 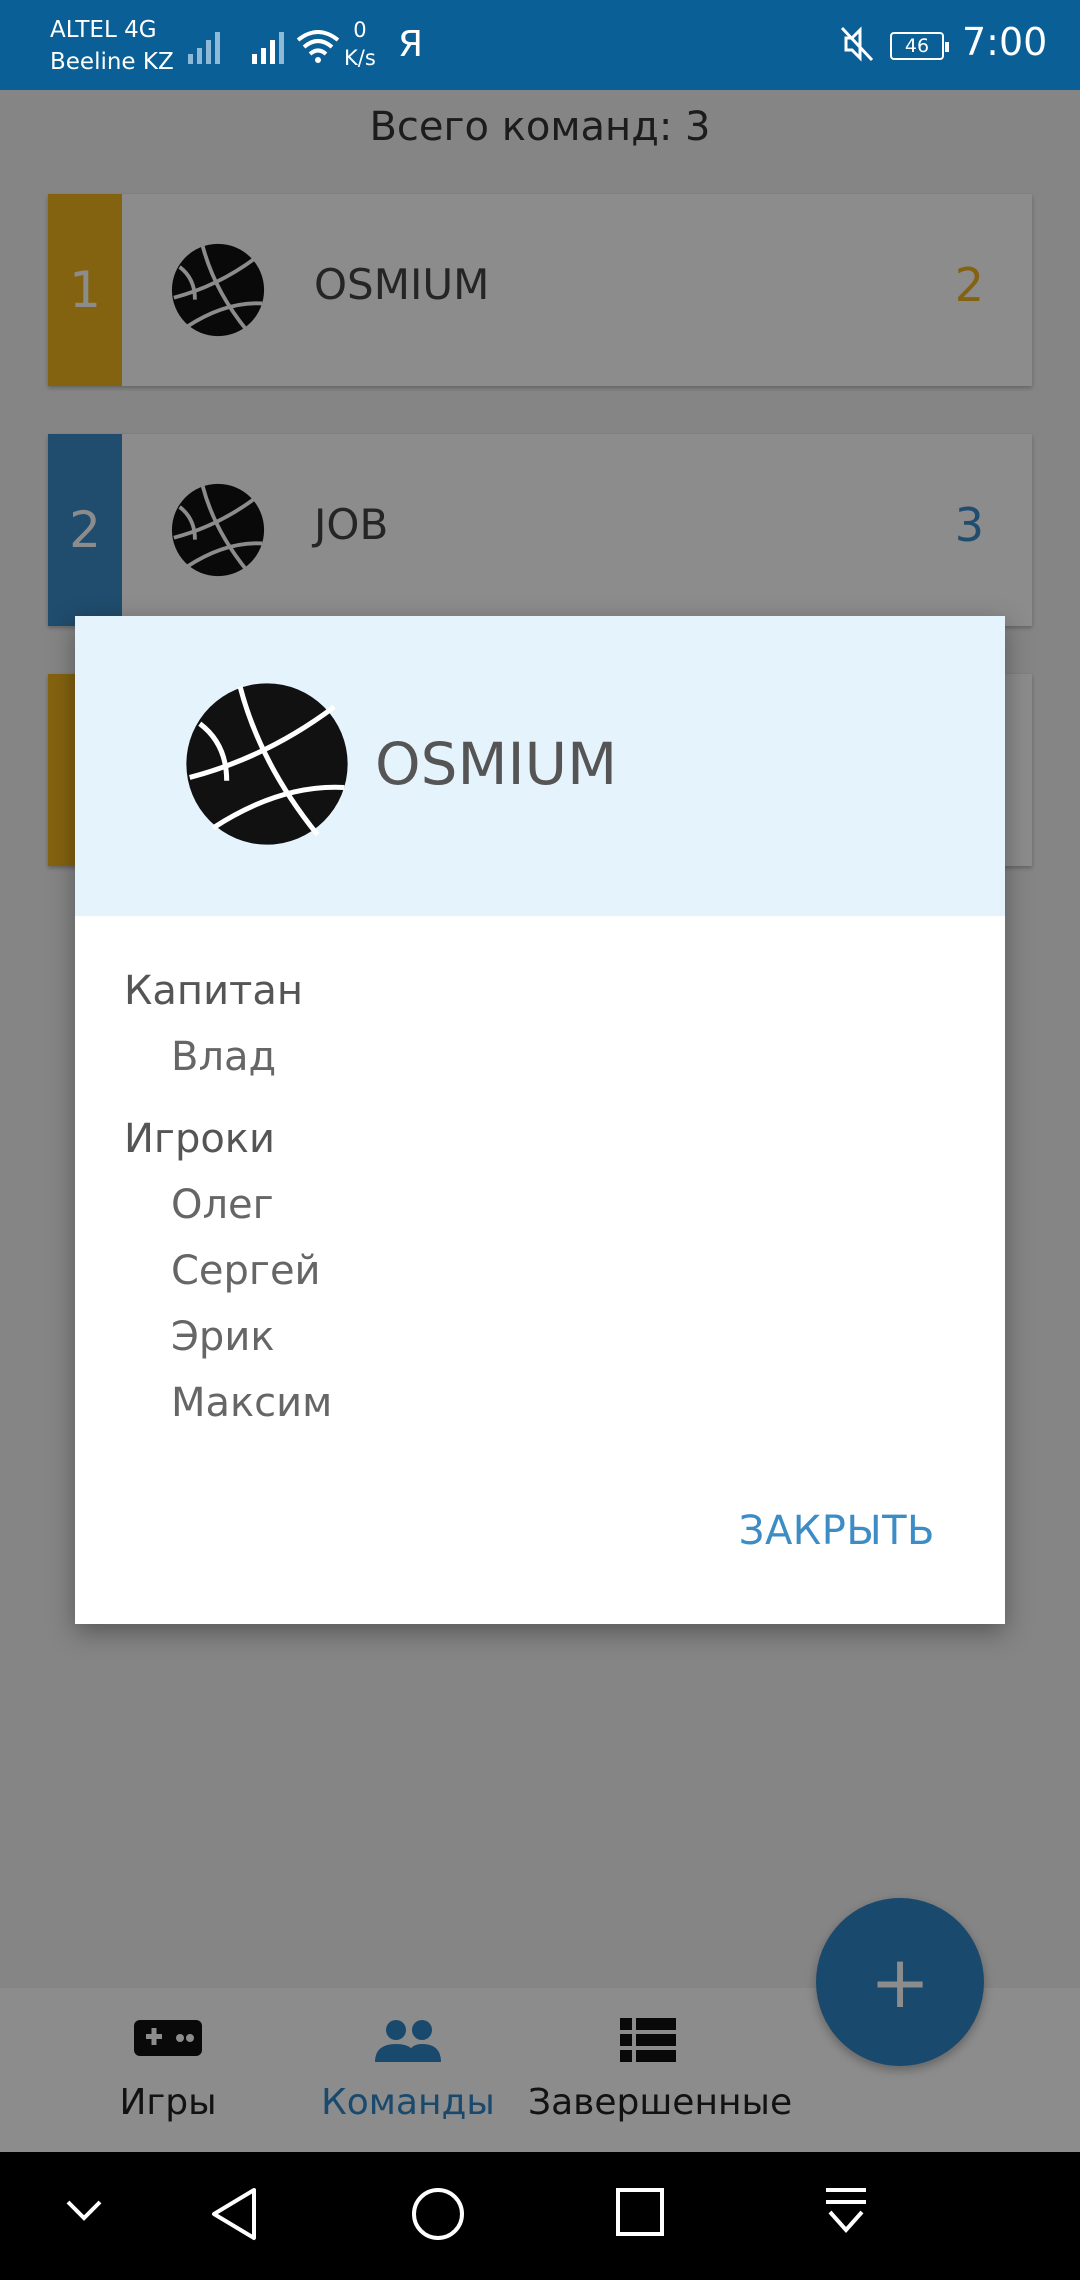 I want to click on notifications-pull-icon, so click(x=846, y=2212).